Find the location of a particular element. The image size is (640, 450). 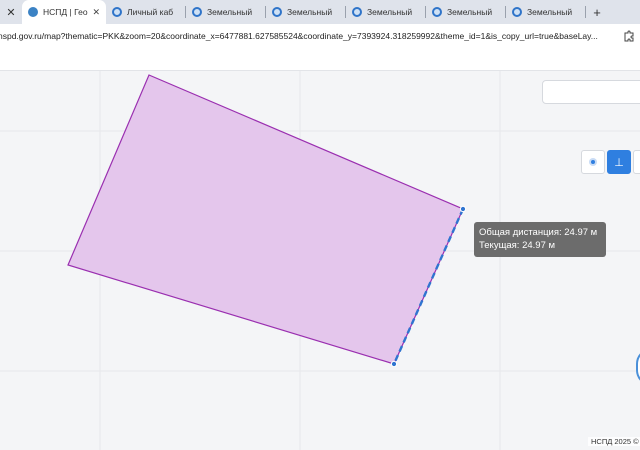

browser-tab: НСПД | Гео ✕ is located at coordinates (64, 12).